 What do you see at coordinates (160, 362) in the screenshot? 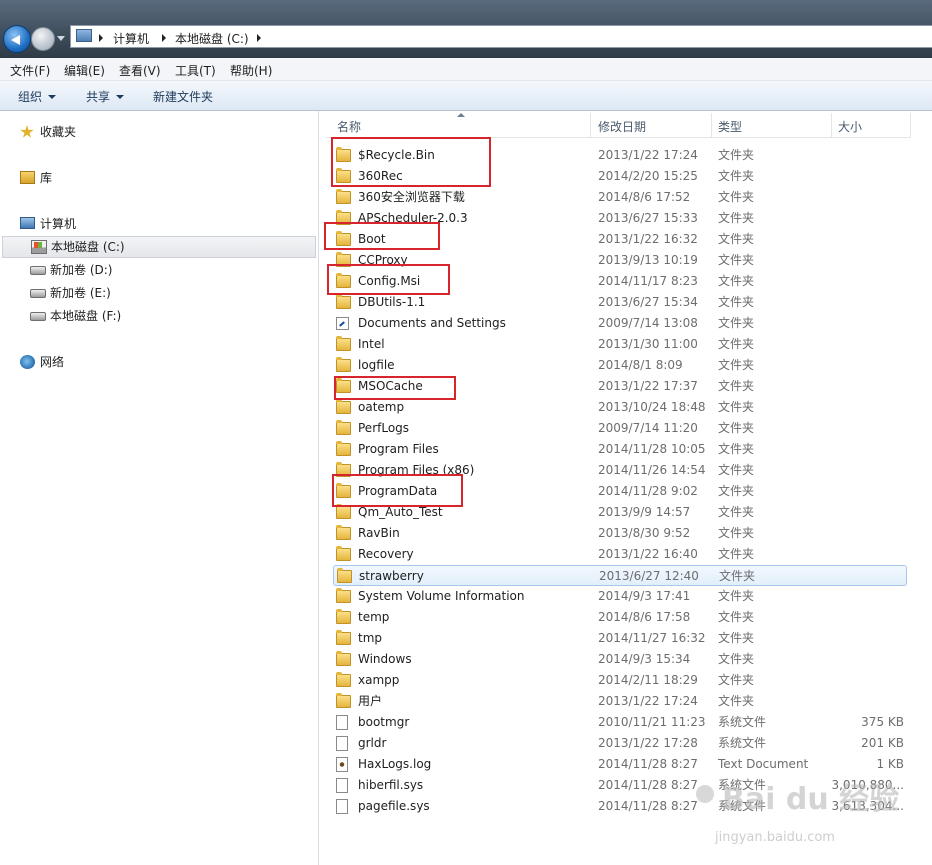
I see `nav-network: 网络` at bounding box center [160, 362].